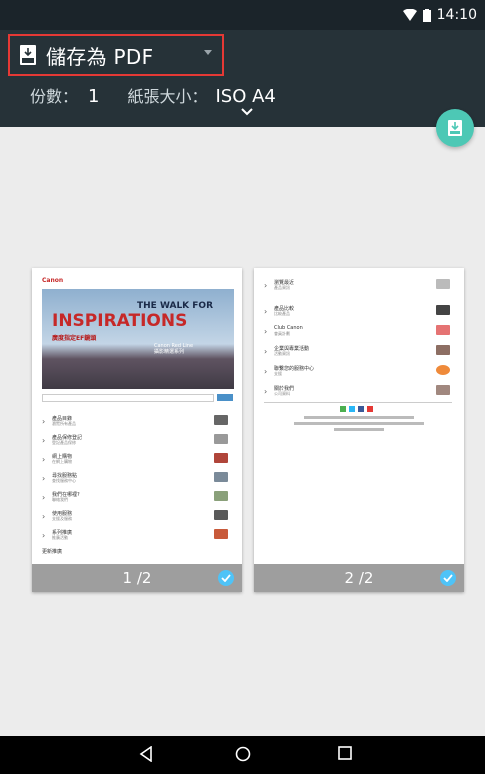 Image resolution: width=485 pixels, height=774 pixels. I want to click on hero-subtitle: 廣度指定EF鏡頭, so click(74, 338).